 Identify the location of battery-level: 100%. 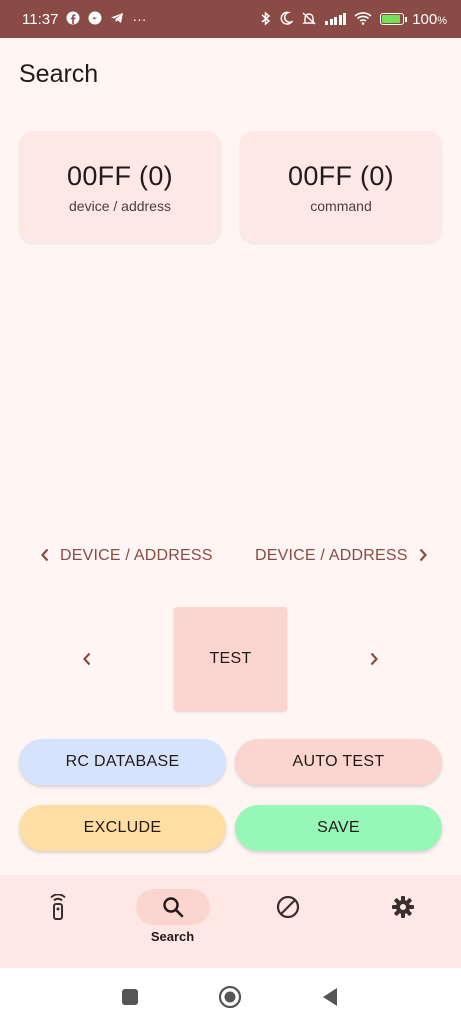
(429, 19).